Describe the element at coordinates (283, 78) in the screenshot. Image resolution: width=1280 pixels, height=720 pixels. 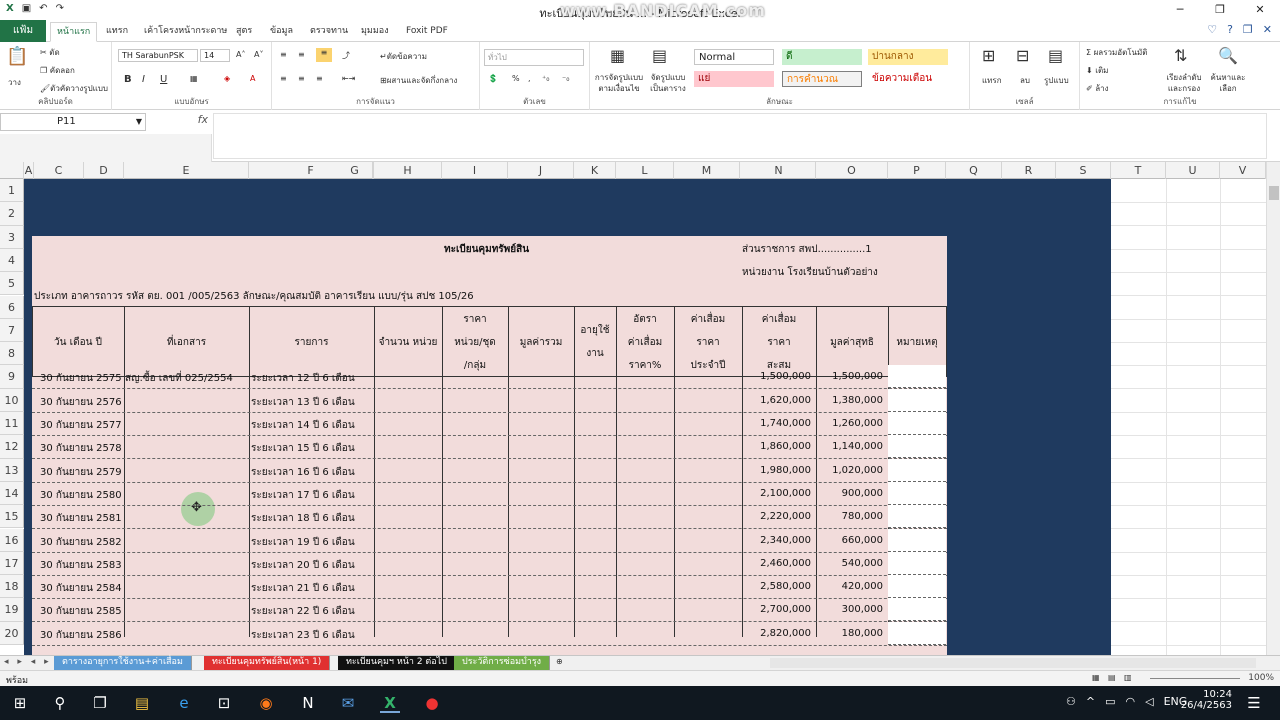
I see `align-left-icon: ≡` at that location.